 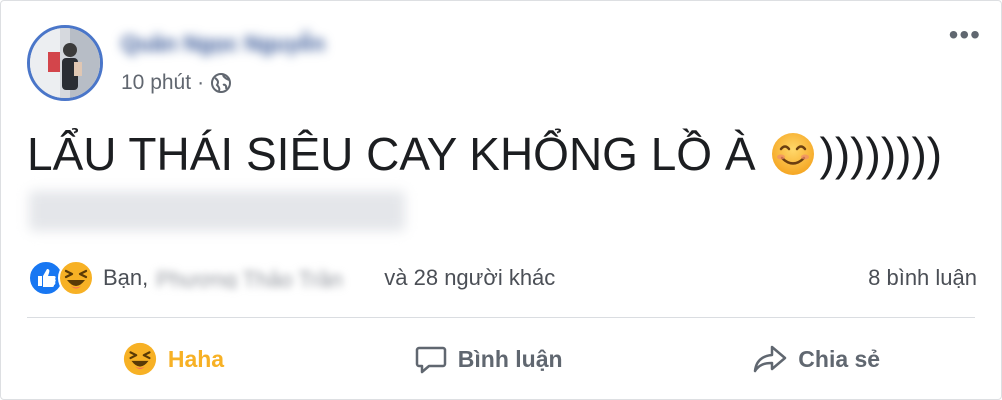 I want to click on post-text: LẨU THÁI SIÊU CAY KHỔNG LỒ À )))))))), so click(x=484, y=154).